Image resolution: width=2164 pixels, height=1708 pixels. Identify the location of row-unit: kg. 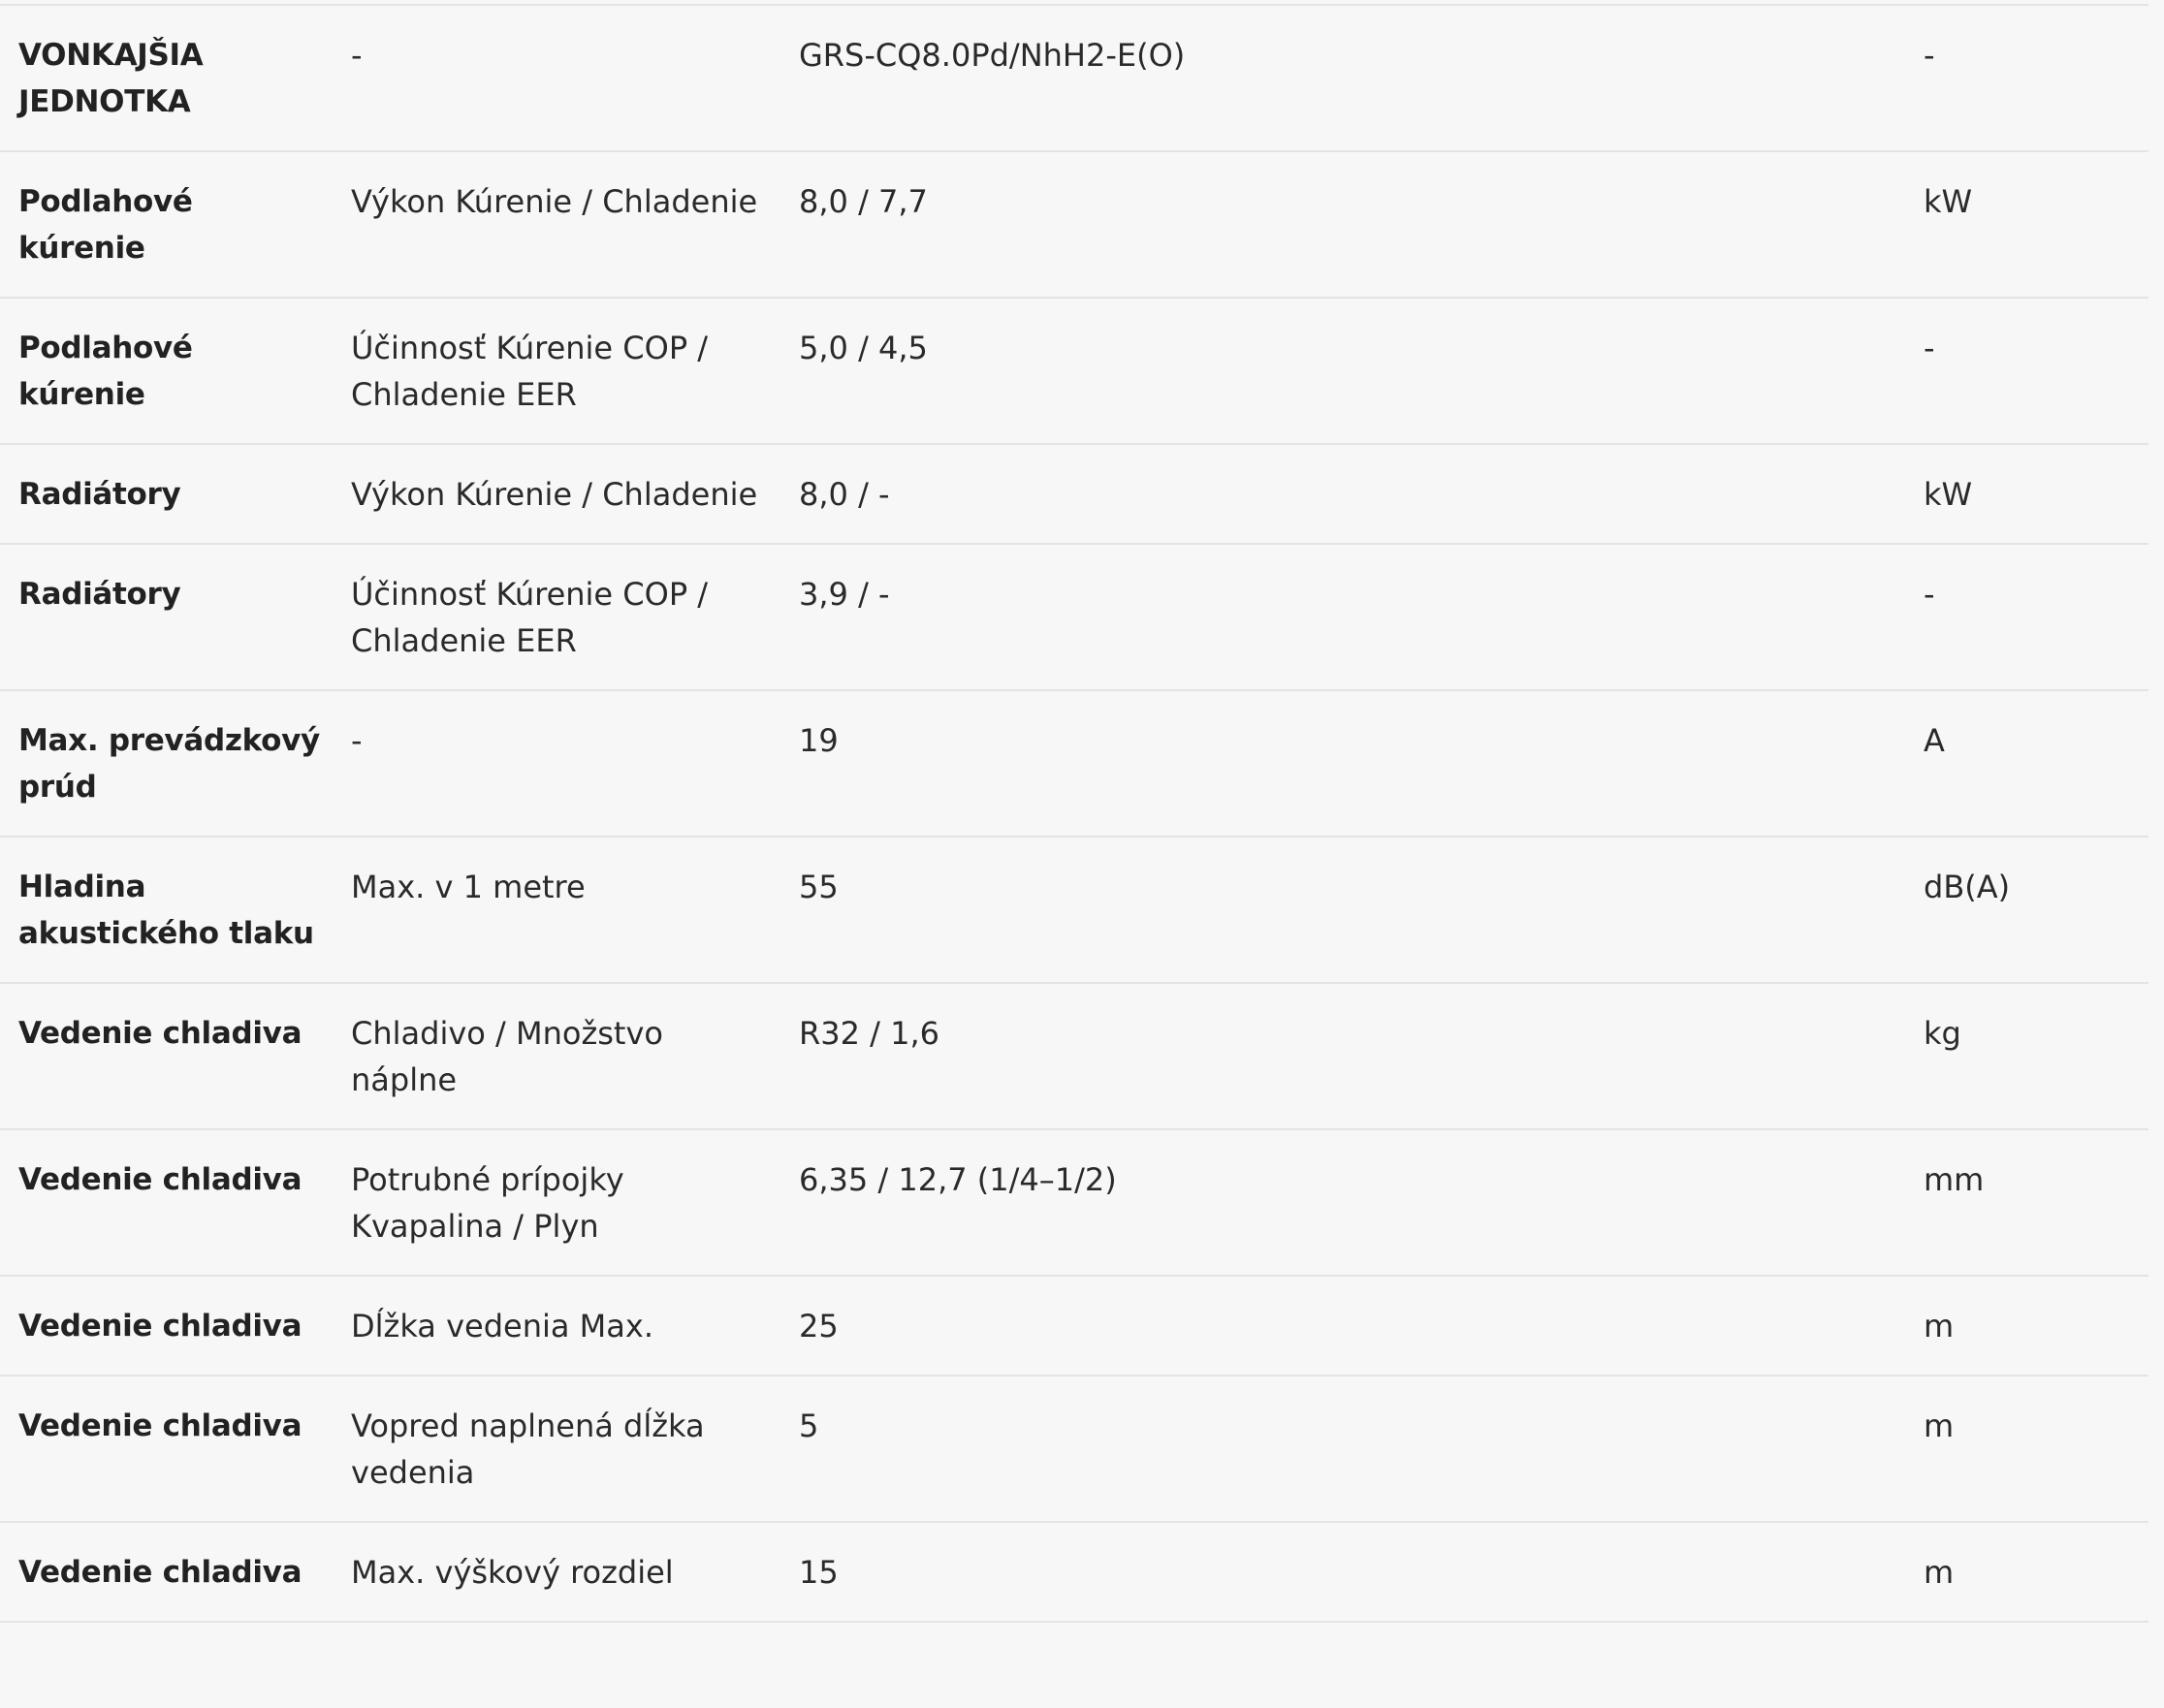
(2026, 1056).